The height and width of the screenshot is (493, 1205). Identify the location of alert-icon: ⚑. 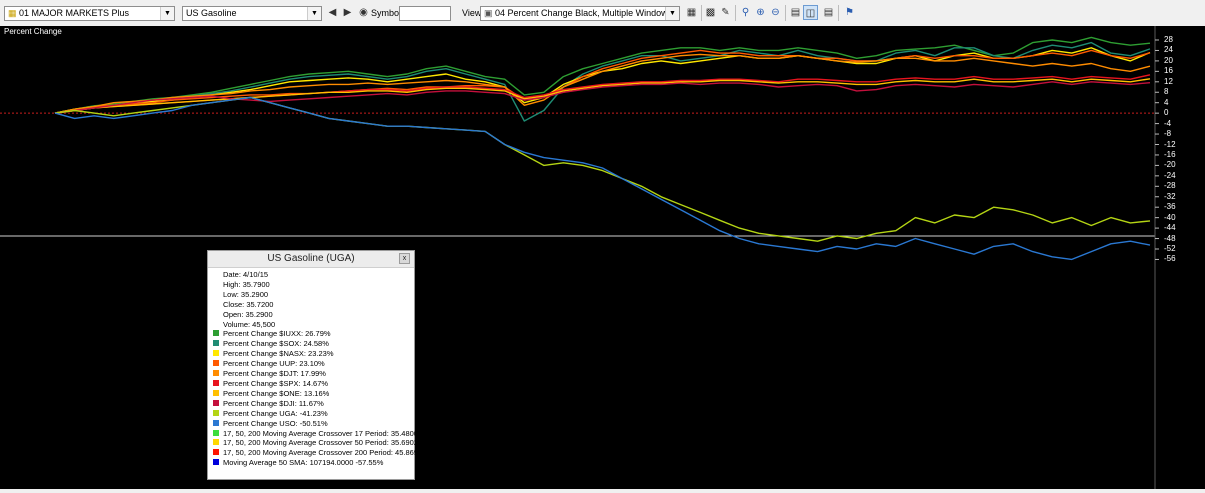
(849, 12).